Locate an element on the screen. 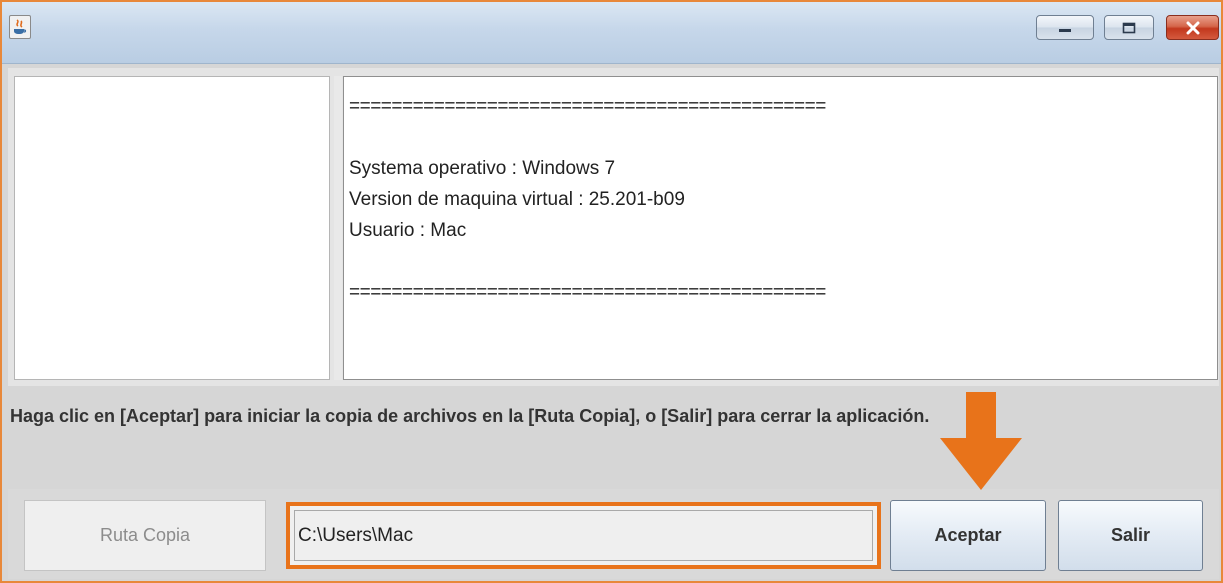 This screenshot has width=1223, height=583. aceptar-button: Aceptar is located at coordinates (968, 535).